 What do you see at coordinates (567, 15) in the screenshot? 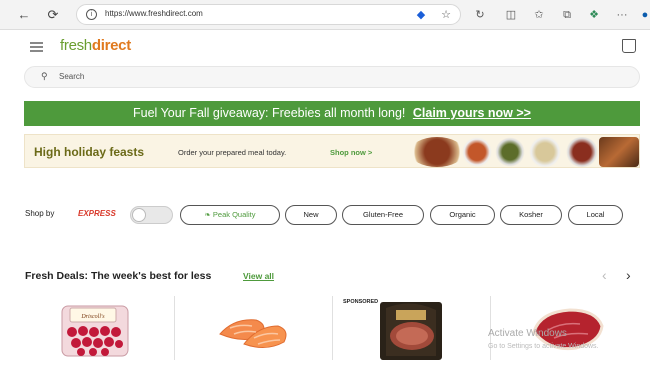
I see `collections-icon: ⧉` at bounding box center [567, 15].